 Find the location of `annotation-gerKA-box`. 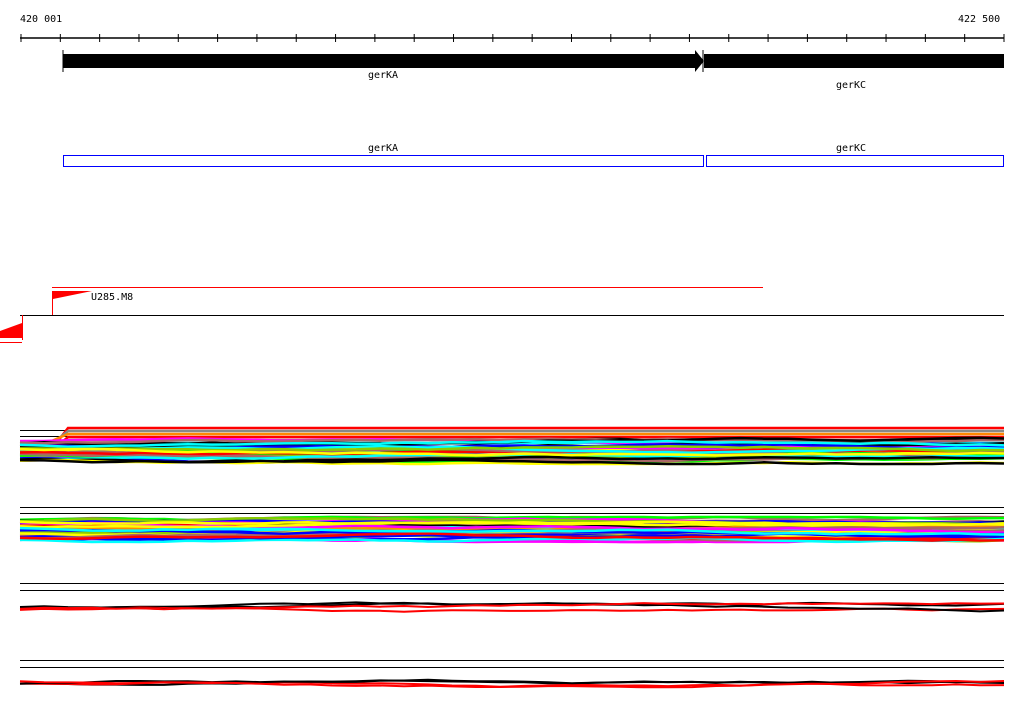

annotation-gerKA-box is located at coordinates (383, 161).